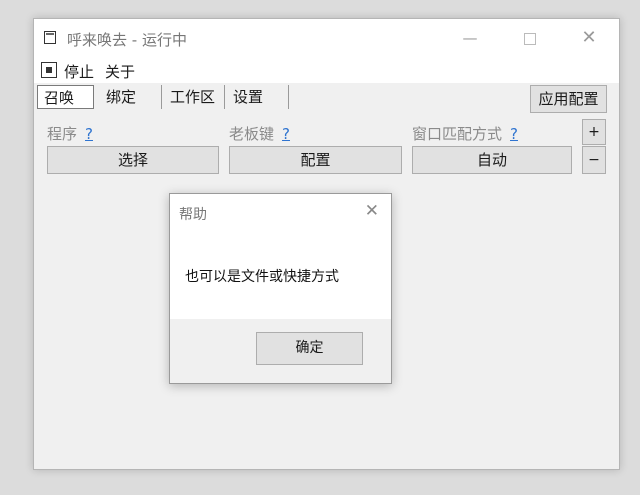  I want to click on dialog-footer: 确定, so click(280, 351).